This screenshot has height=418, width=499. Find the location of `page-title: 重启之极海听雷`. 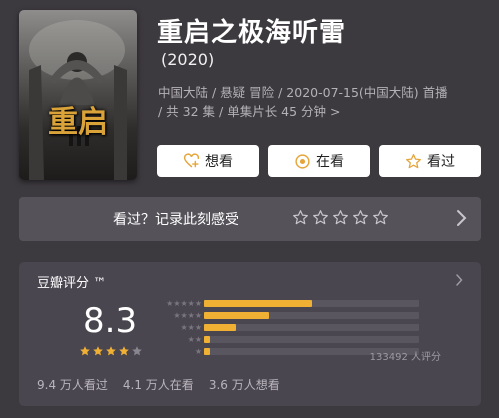

page-title: 重启之极海听雷 is located at coordinates (252, 33).